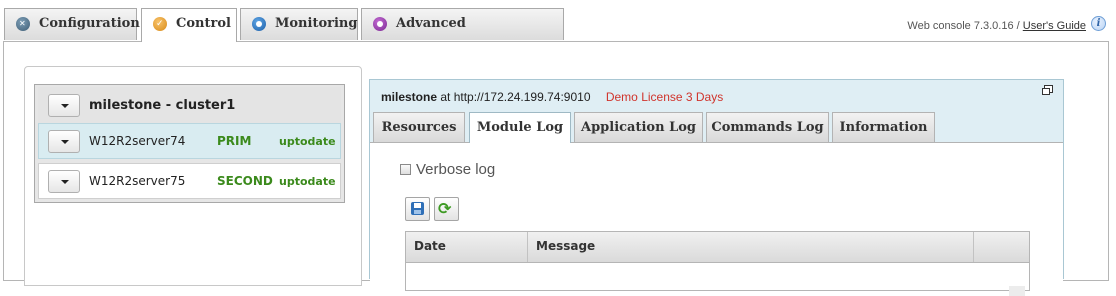  What do you see at coordinates (1001, 247) in the screenshot?
I see `column-header-extra` at bounding box center [1001, 247].